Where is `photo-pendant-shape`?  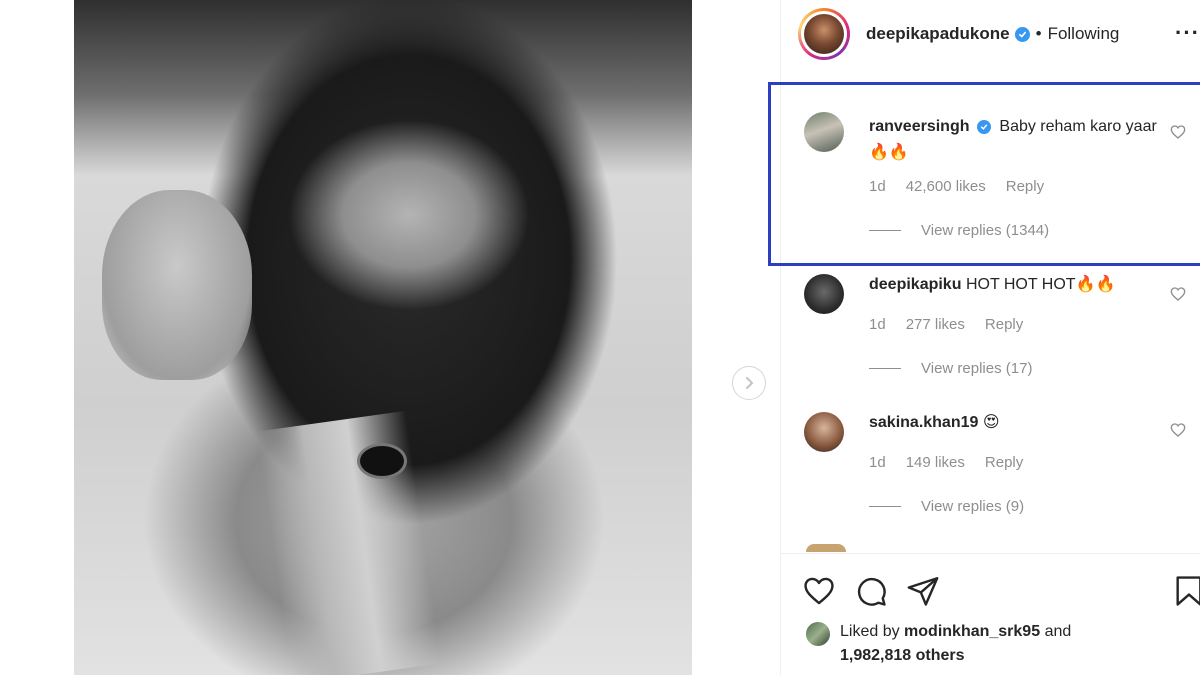
photo-pendant-shape is located at coordinates (382, 461).